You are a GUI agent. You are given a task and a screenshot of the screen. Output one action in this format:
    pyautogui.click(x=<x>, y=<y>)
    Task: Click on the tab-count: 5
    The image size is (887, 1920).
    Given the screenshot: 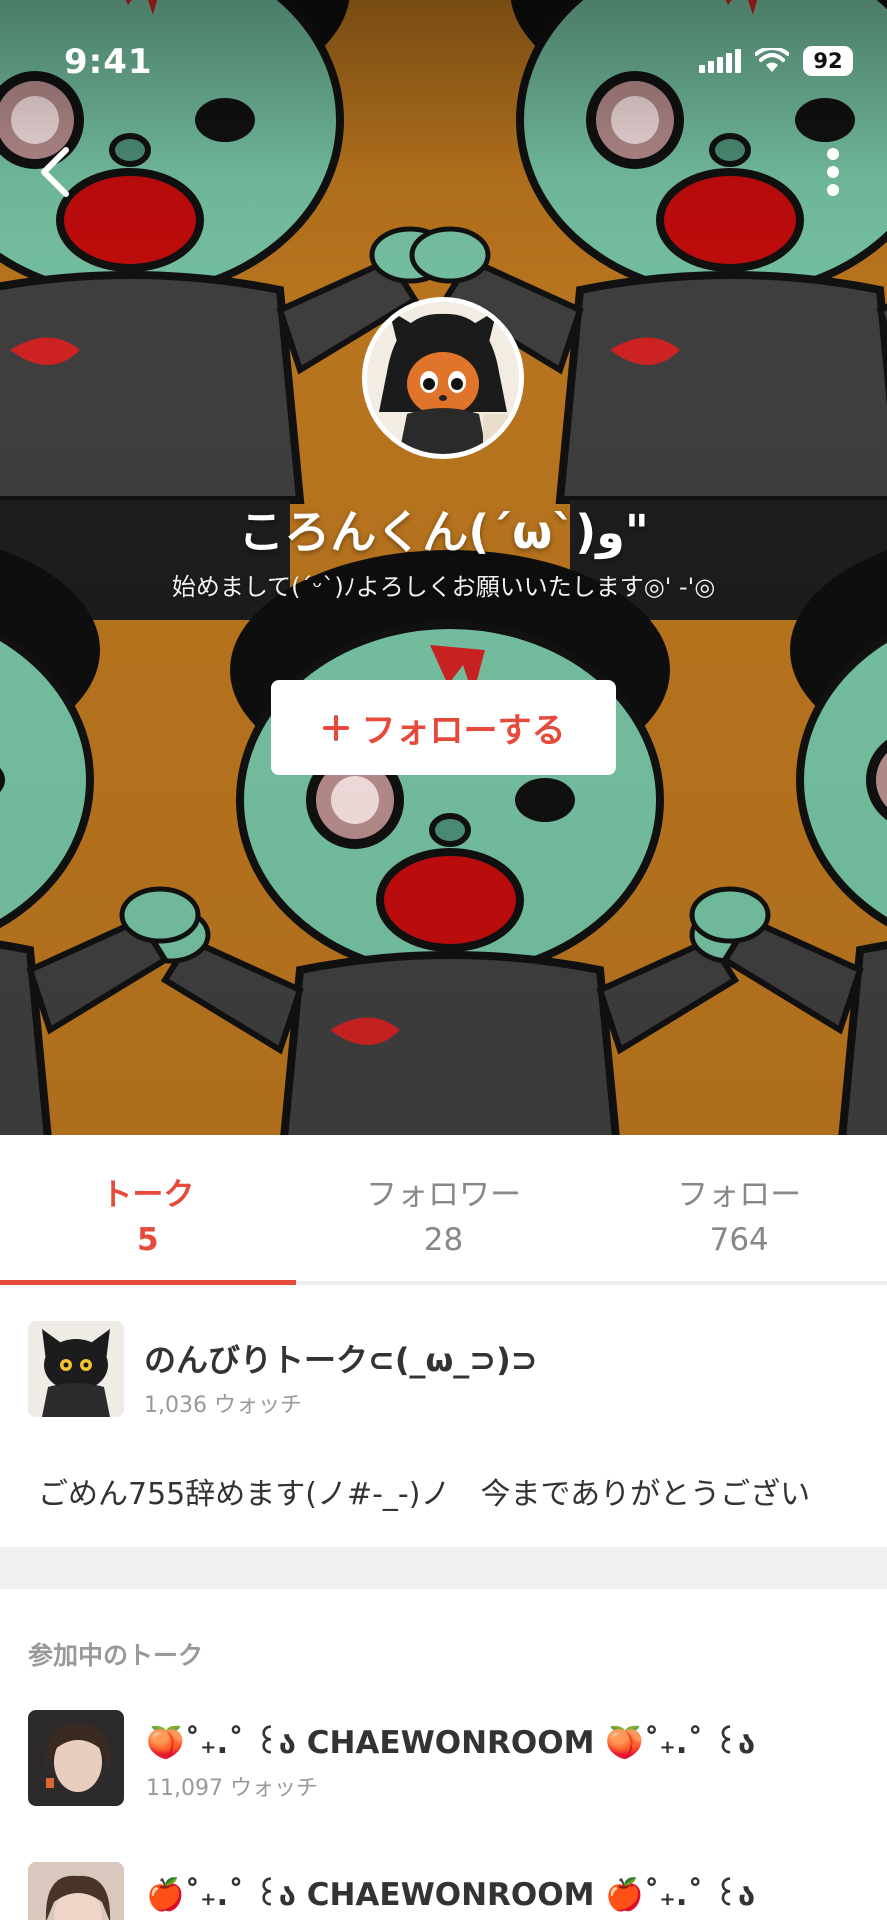 What is the action you would take?
    pyautogui.click(x=148, y=1240)
    